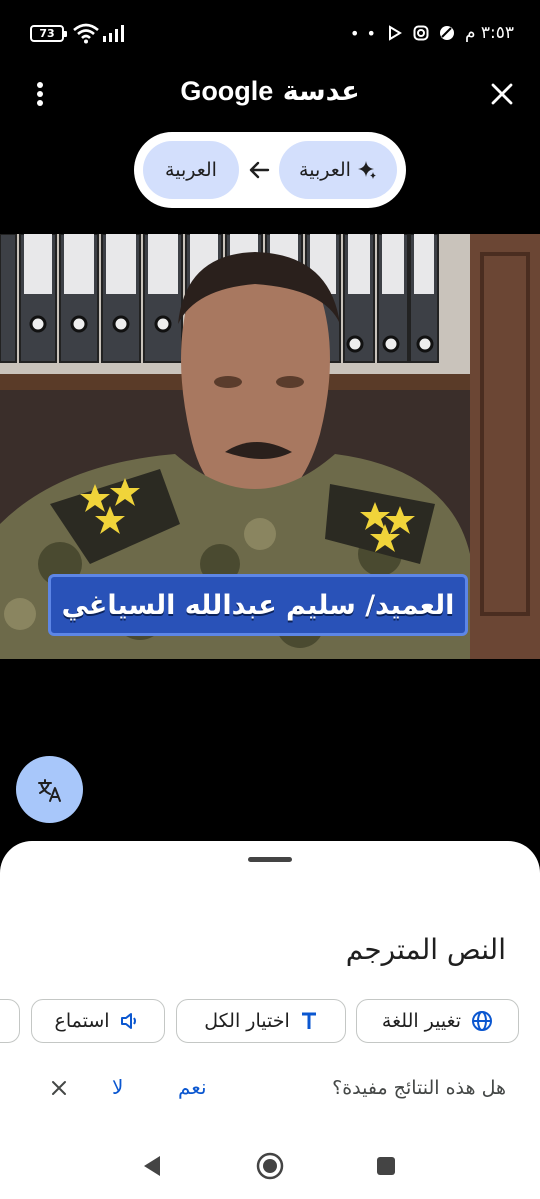  Describe the element at coordinates (192, 1087) in the screenshot. I see `feedback-yes-button: نعم` at that location.